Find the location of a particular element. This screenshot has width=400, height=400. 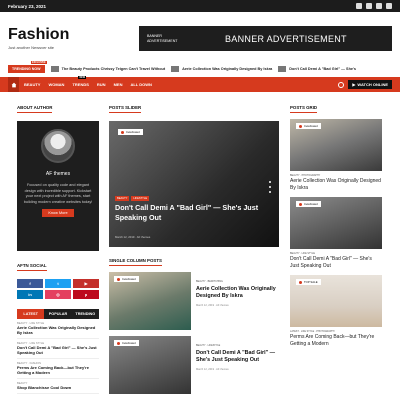

nav-item-all-down: ALL DOWN is located at coordinates (140, 84).